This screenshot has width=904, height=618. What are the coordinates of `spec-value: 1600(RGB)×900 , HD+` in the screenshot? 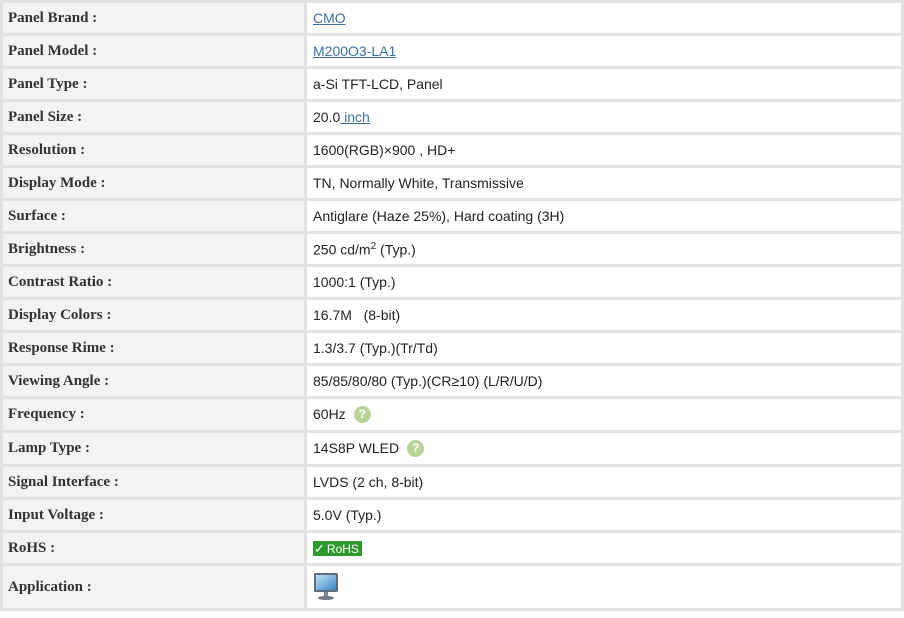 It's located at (604, 150).